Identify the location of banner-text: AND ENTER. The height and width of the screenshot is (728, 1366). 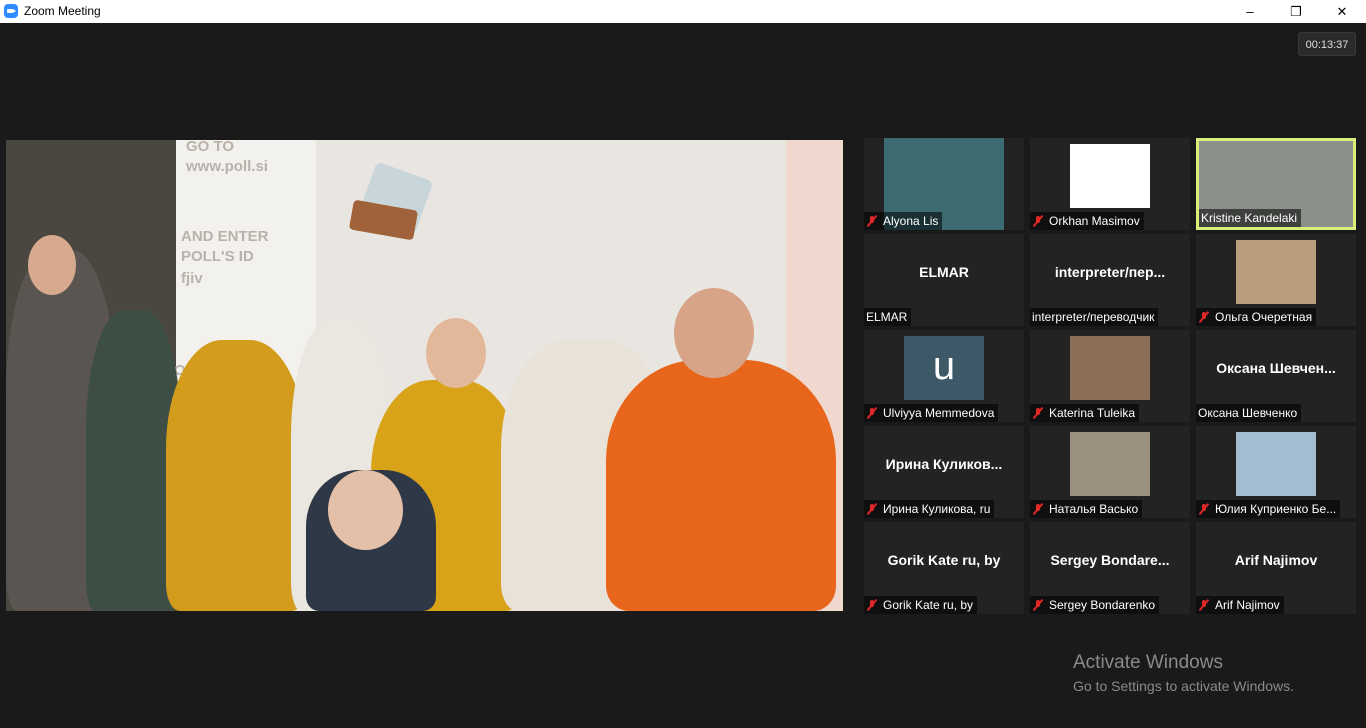
(225, 236).